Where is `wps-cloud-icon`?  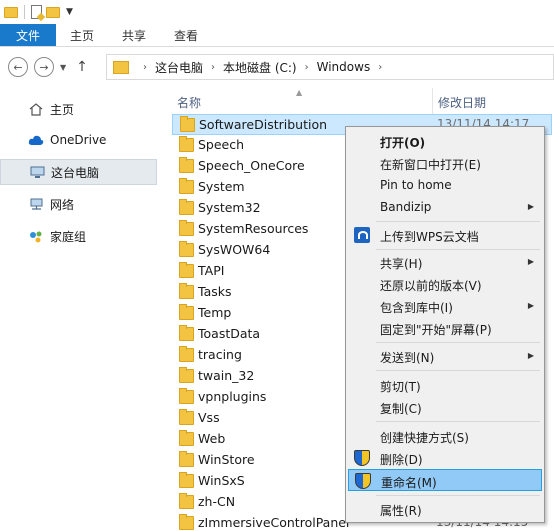
wps-cloud-icon is located at coordinates (362, 235).